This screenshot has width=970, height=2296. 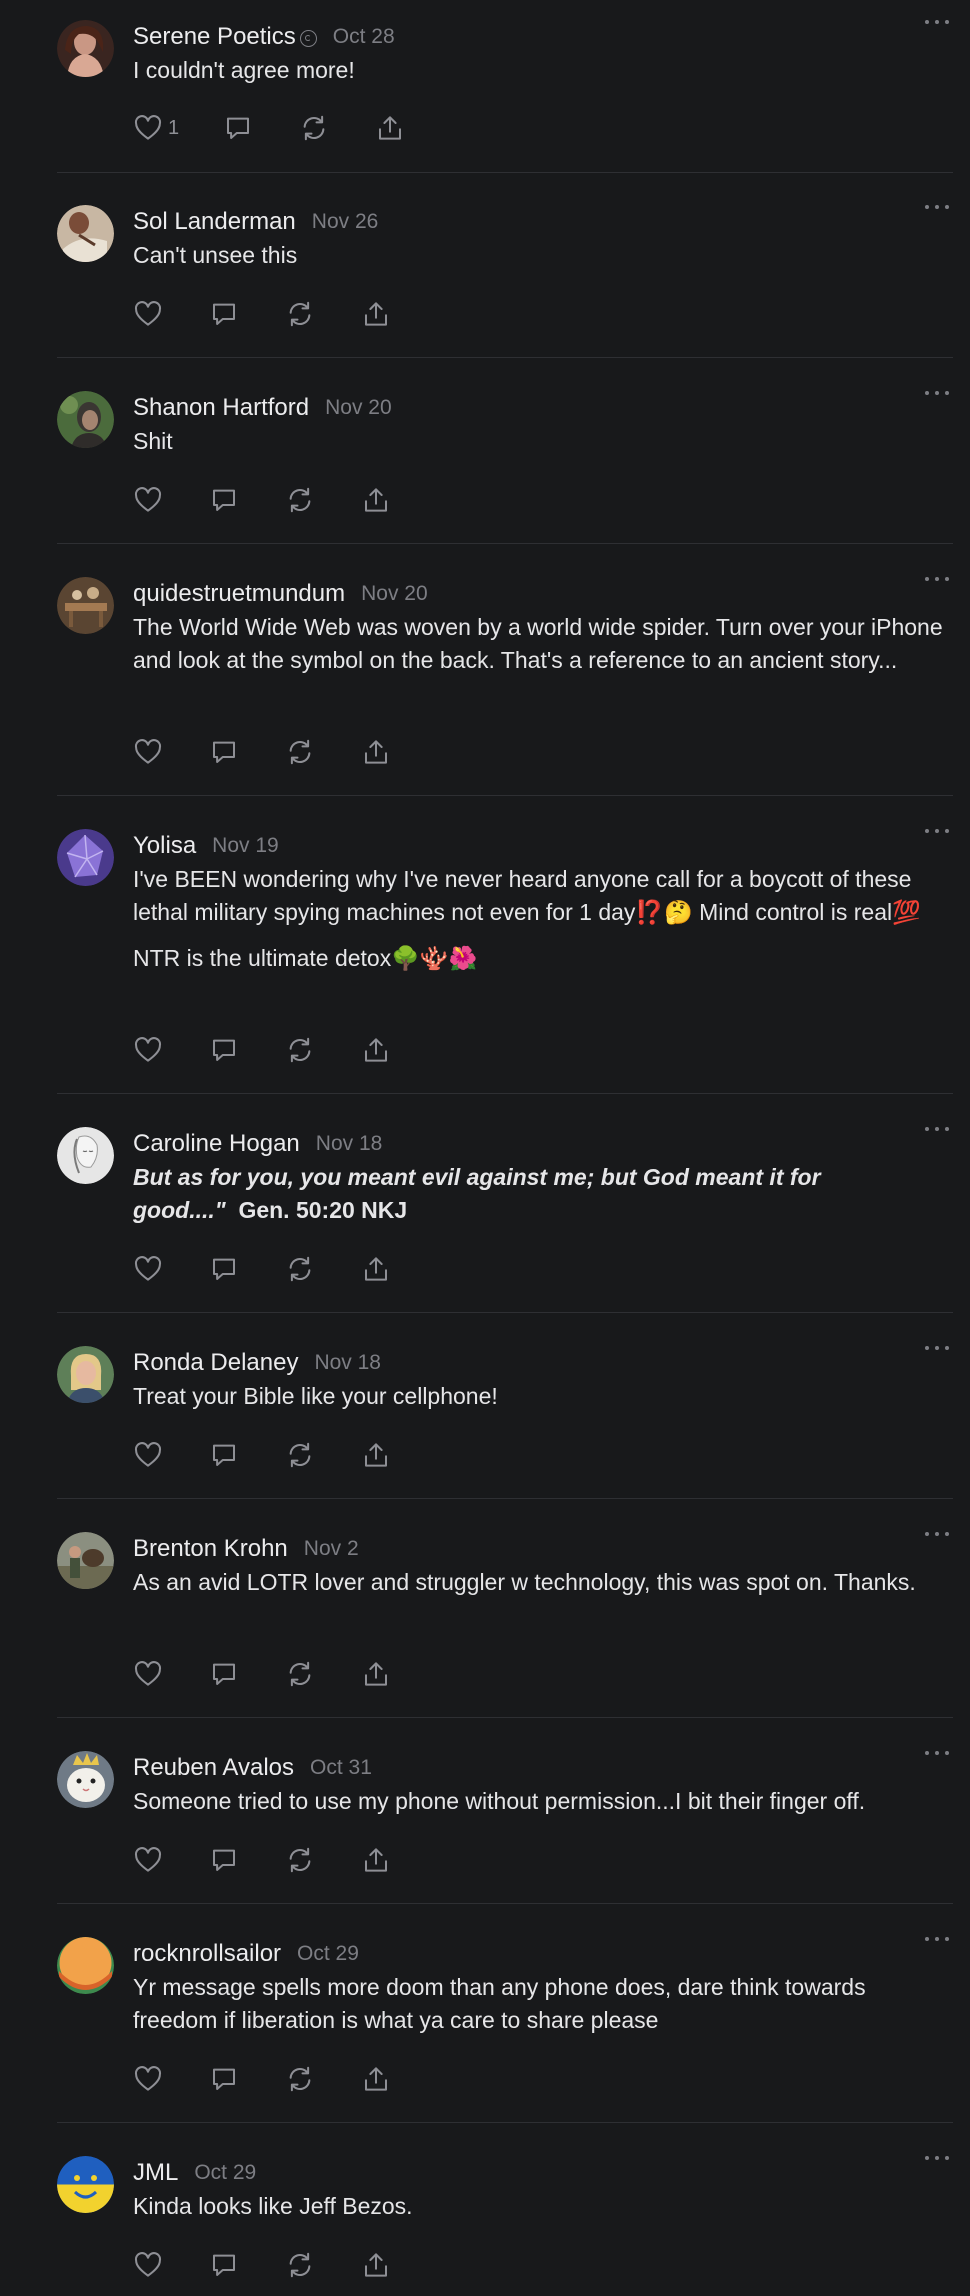 What do you see at coordinates (239, 594) in the screenshot?
I see `author-name: quidestruetmundum` at bounding box center [239, 594].